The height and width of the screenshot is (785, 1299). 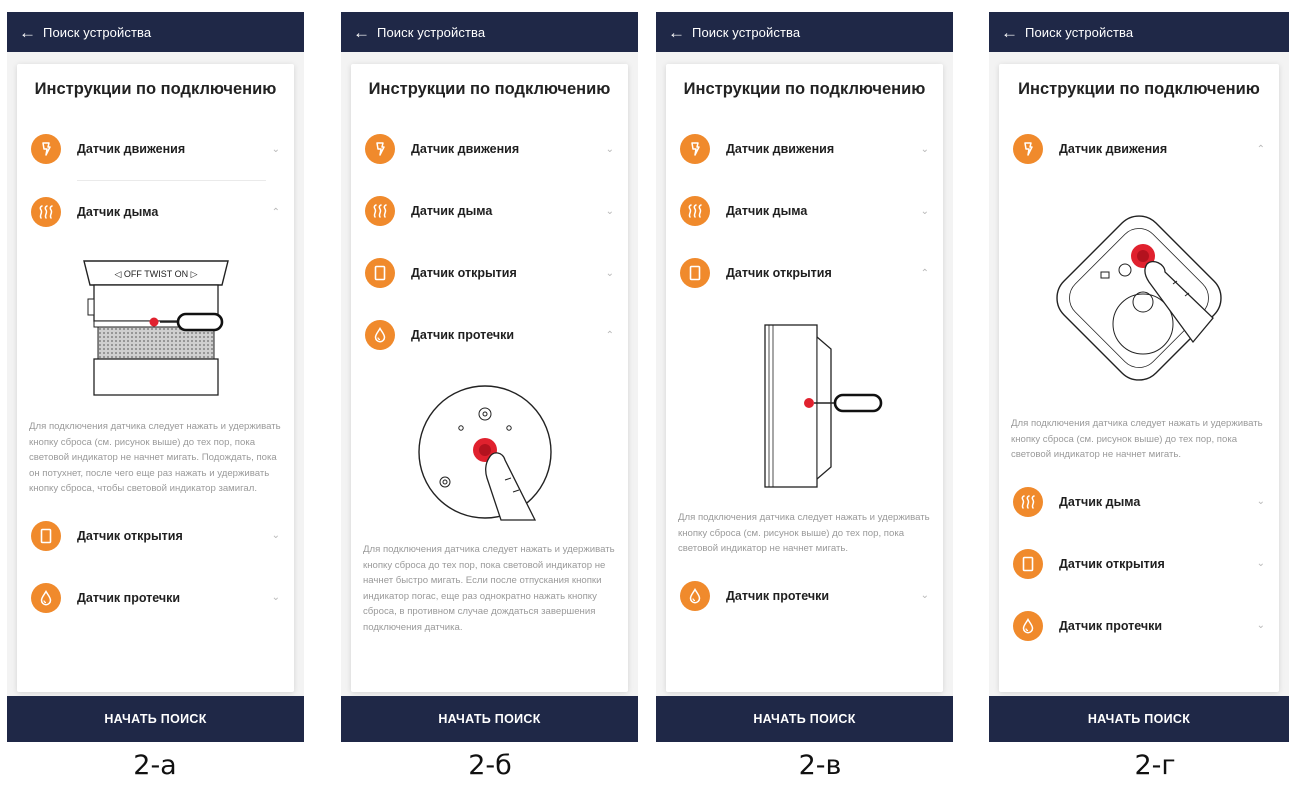 I want to click on figure-caption: 2-в, so click(x=820, y=765).